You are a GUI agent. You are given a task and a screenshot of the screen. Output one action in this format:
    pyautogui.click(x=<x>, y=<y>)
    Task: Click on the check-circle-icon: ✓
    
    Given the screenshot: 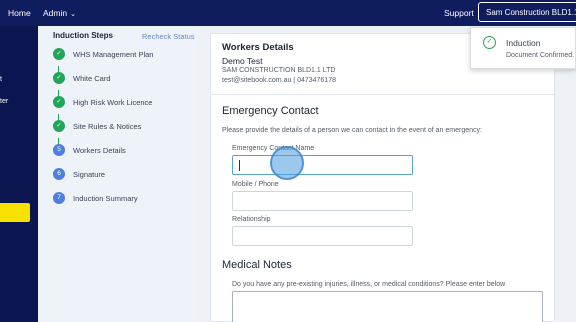 What is the action you would take?
    pyautogui.click(x=489, y=42)
    